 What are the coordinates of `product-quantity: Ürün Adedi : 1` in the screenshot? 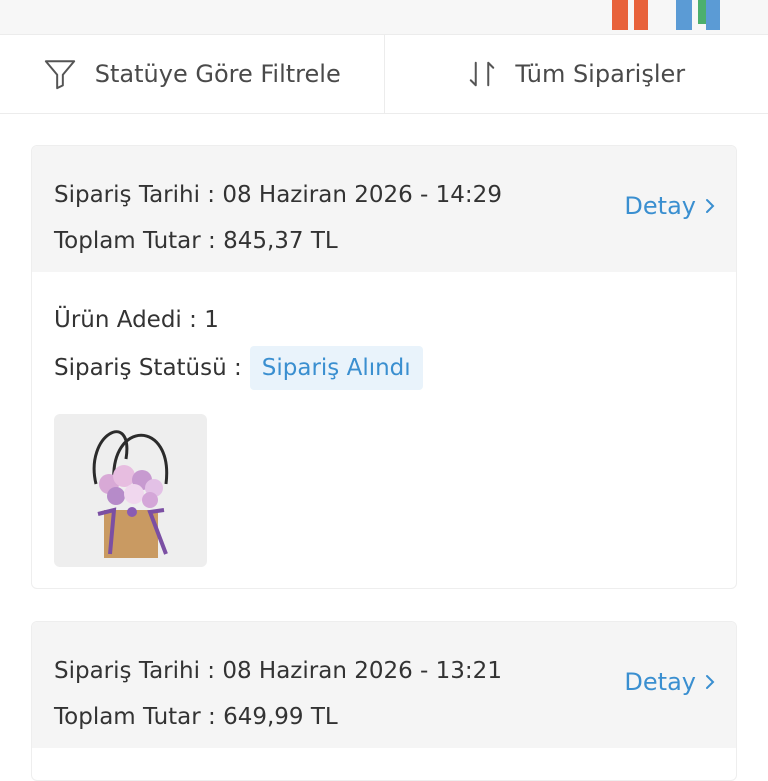 It's located at (395, 320).